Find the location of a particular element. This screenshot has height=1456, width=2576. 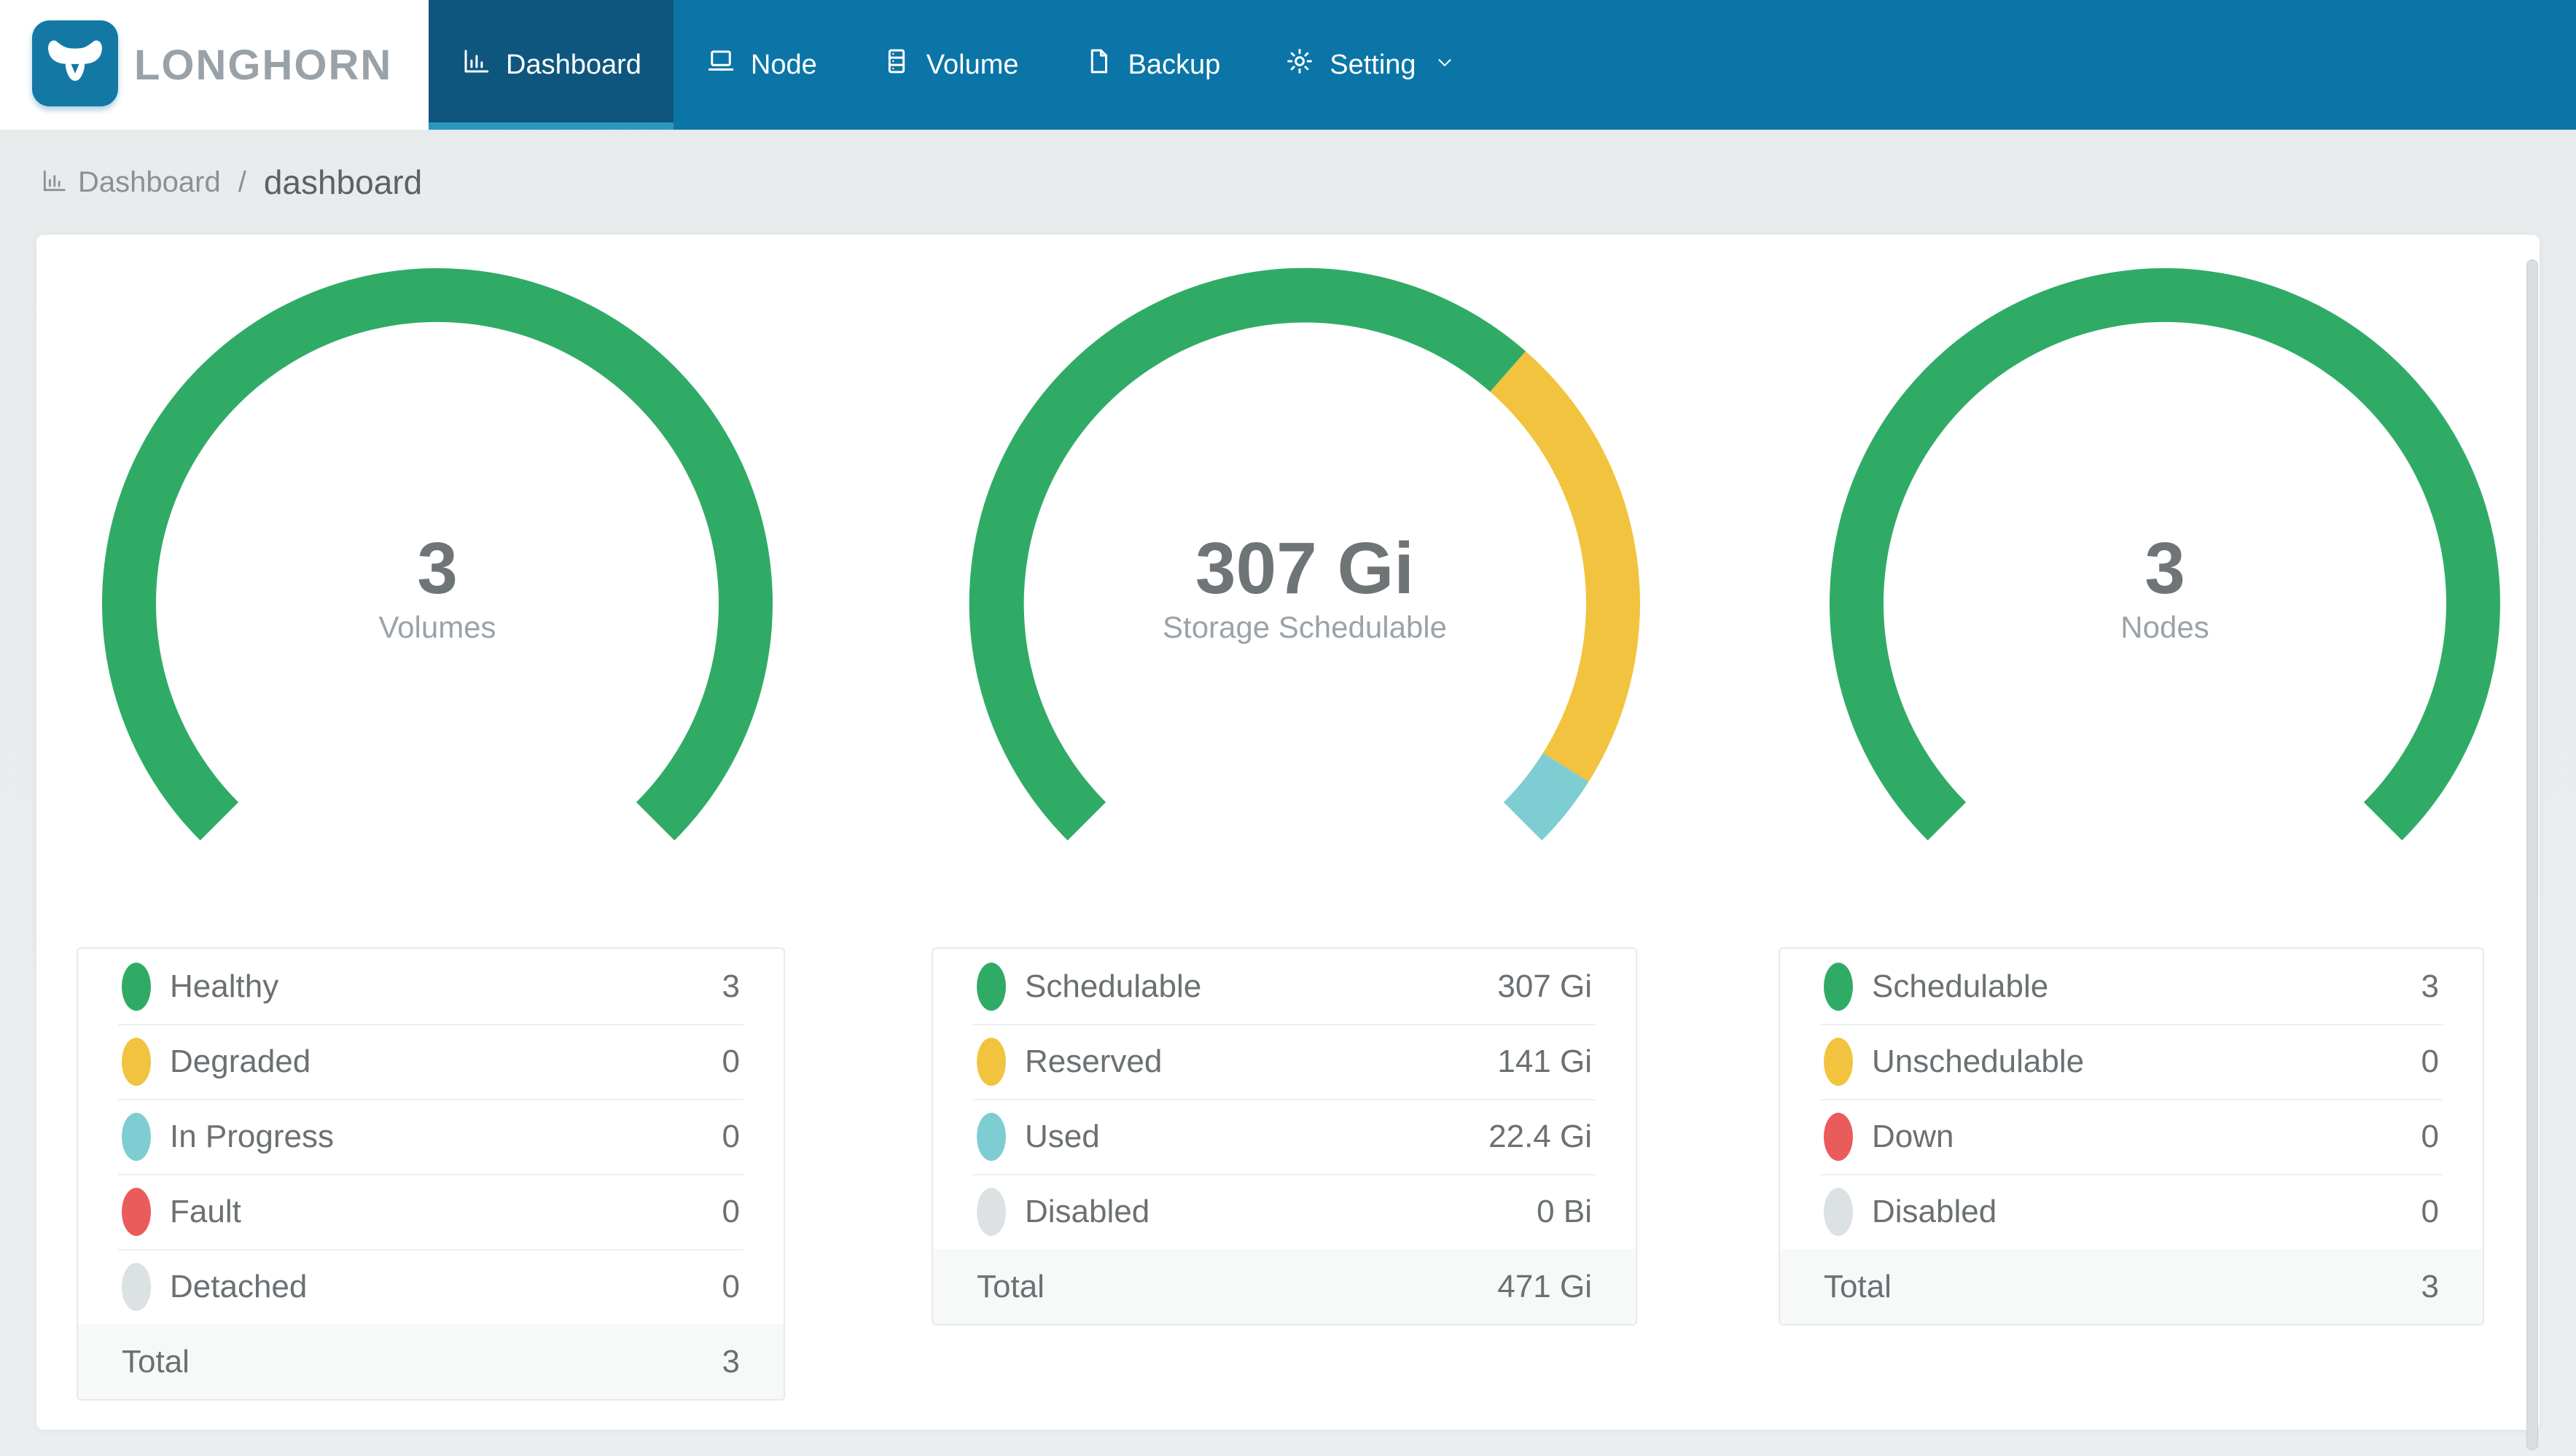

volume-icon is located at coordinates (897, 65).